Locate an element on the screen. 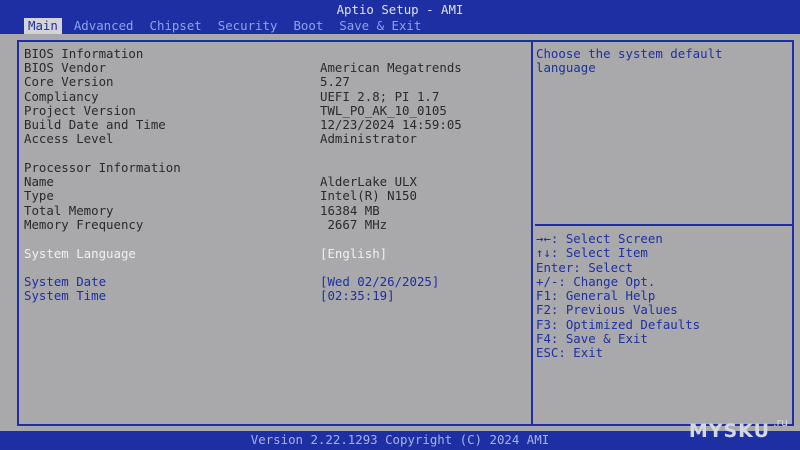 The width and height of the screenshot is (800, 450). tab-security: Security is located at coordinates (248, 26).